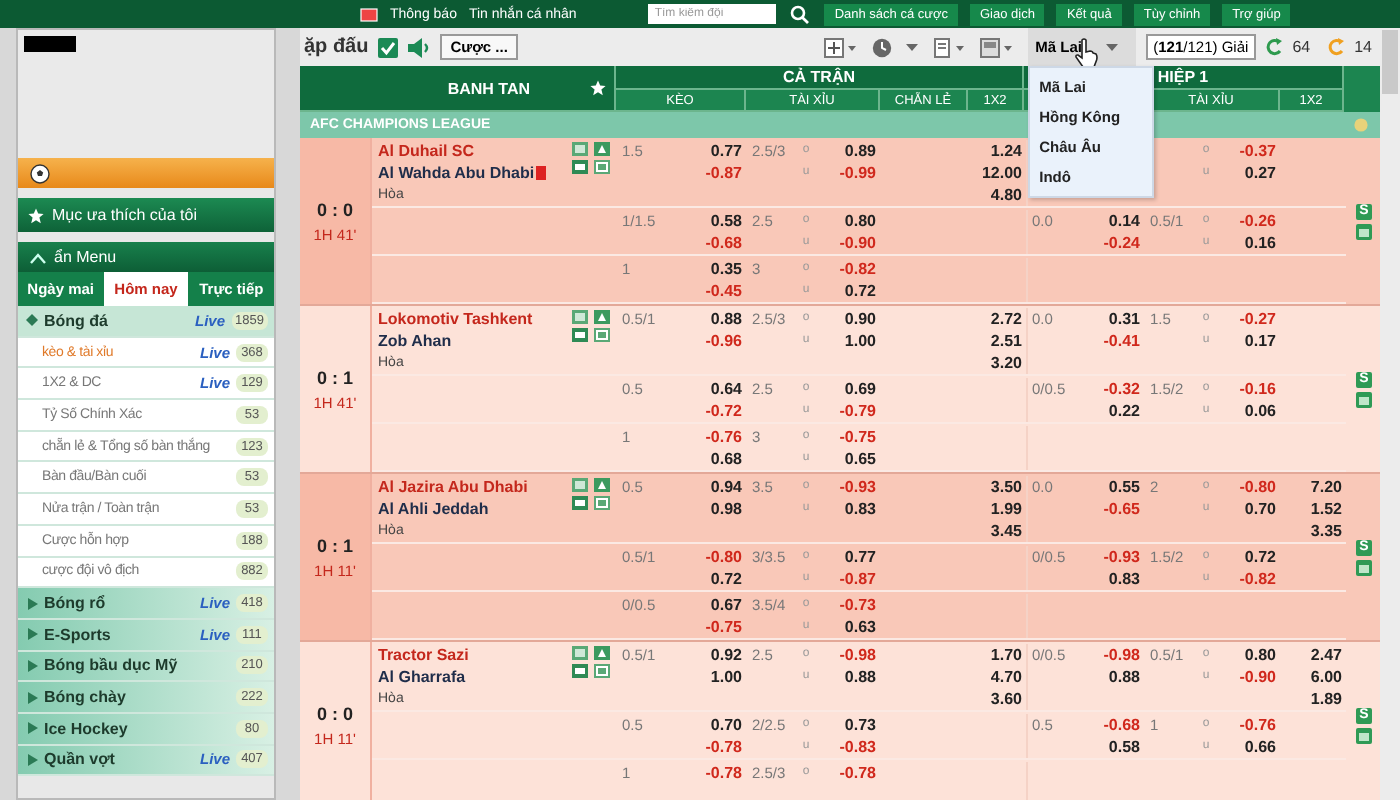 Image resolution: width=1400 pixels, height=800 pixels. Describe the element at coordinates (388, 47) in the screenshot. I see `checkbox-icon` at that location.